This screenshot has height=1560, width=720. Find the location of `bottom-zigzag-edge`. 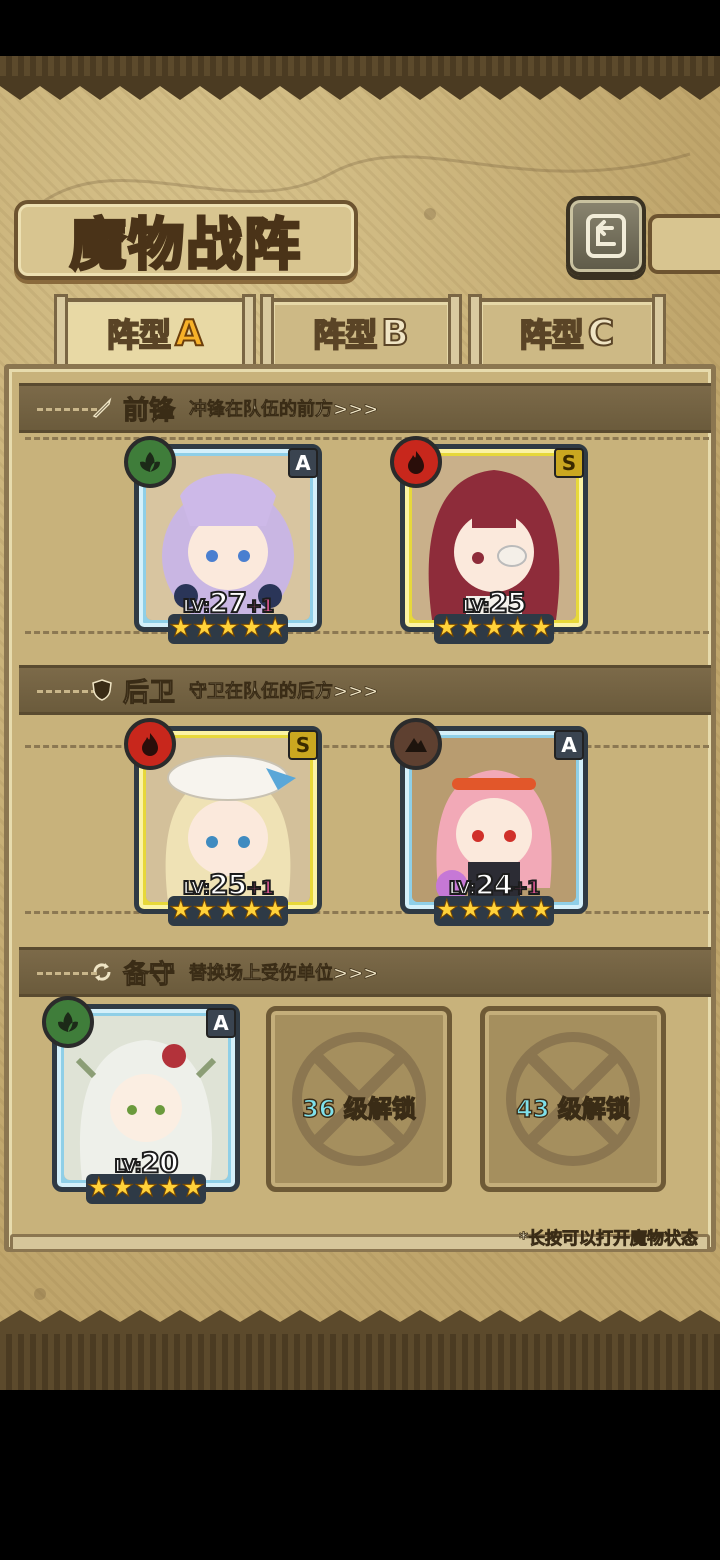

bottom-zigzag-edge is located at coordinates (360, 1322).